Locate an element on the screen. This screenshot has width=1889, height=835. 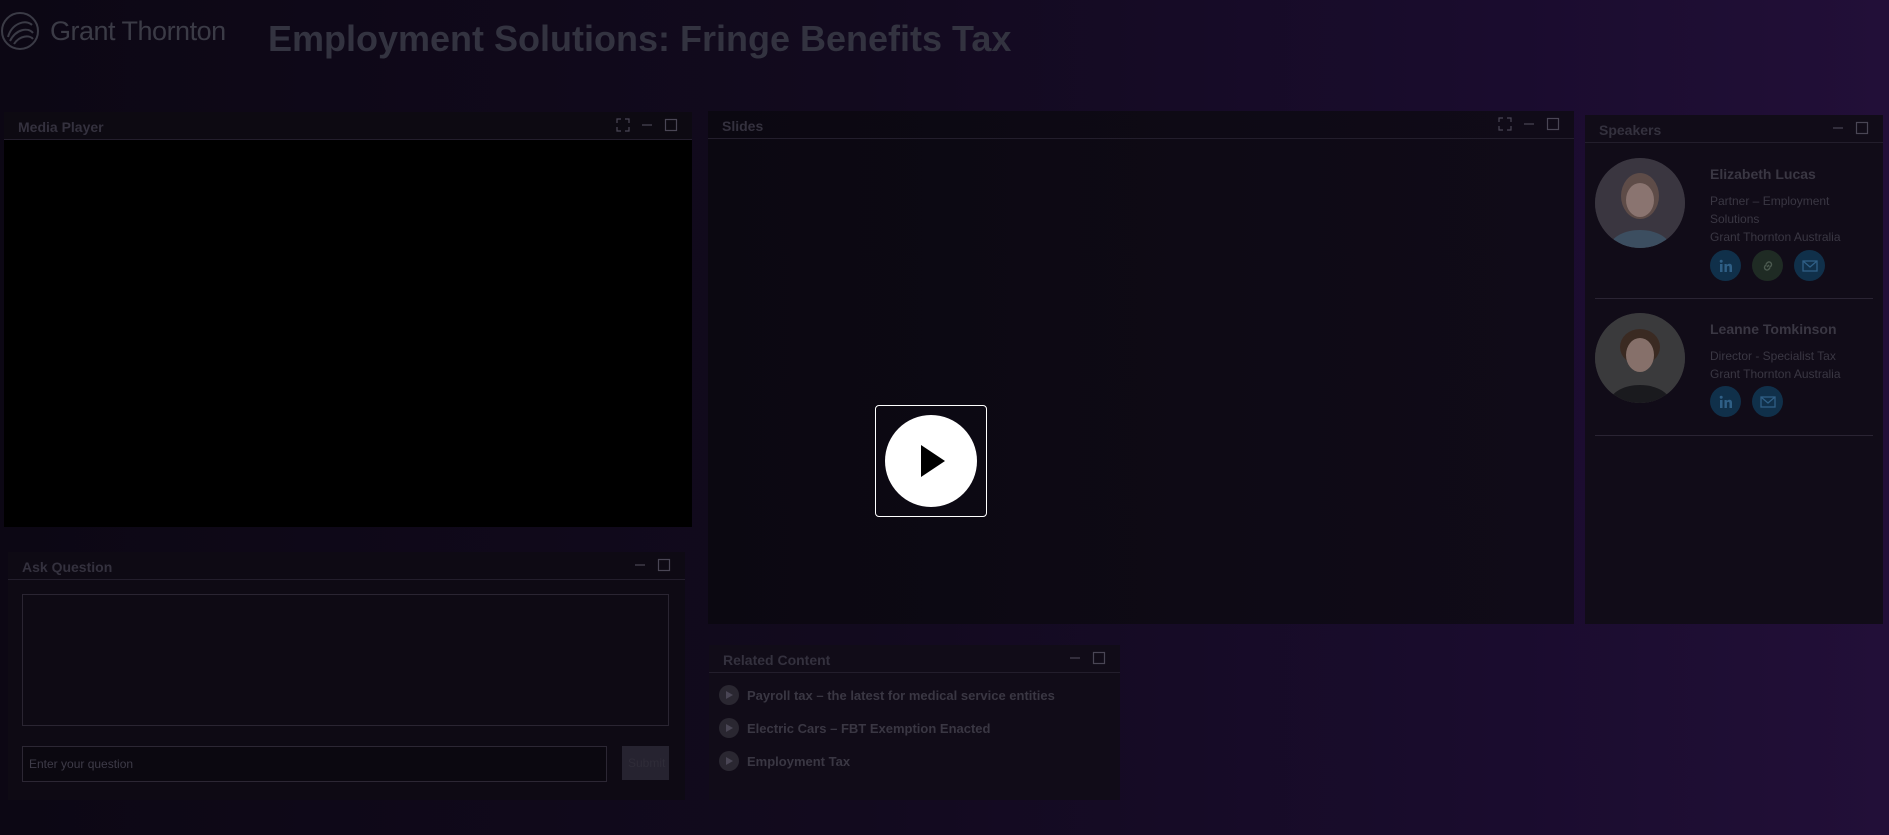
play-button is located at coordinates (931, 461).